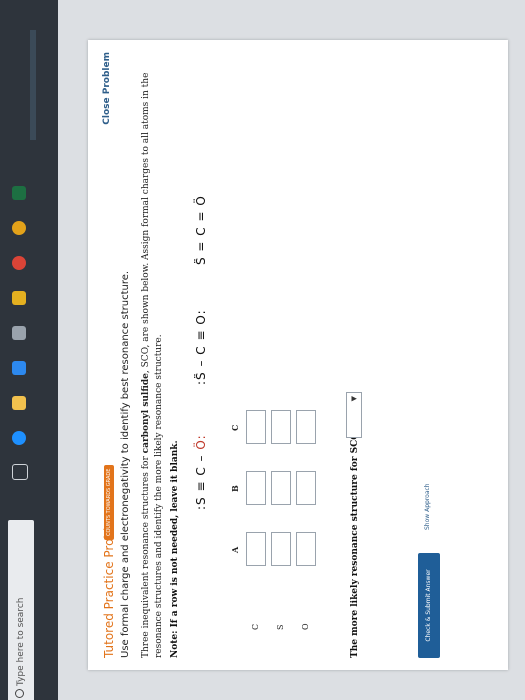  What do you see at coordinates (255, 626) in the screenshot?
I see `row-label-c: C` at bounding box center [255, 626].